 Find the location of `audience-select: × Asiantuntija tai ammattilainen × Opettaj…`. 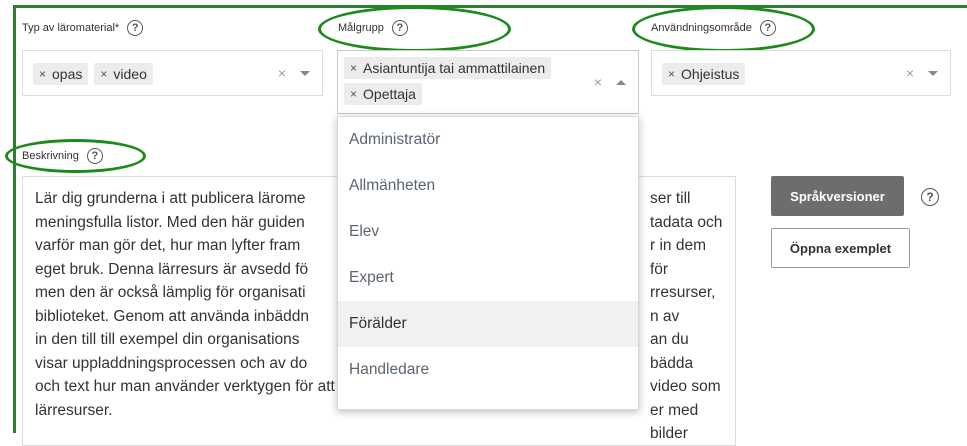

audience-select: × Asiantuntija tai ammattilainen × Opettaj… is located at coordinates (488, 82).